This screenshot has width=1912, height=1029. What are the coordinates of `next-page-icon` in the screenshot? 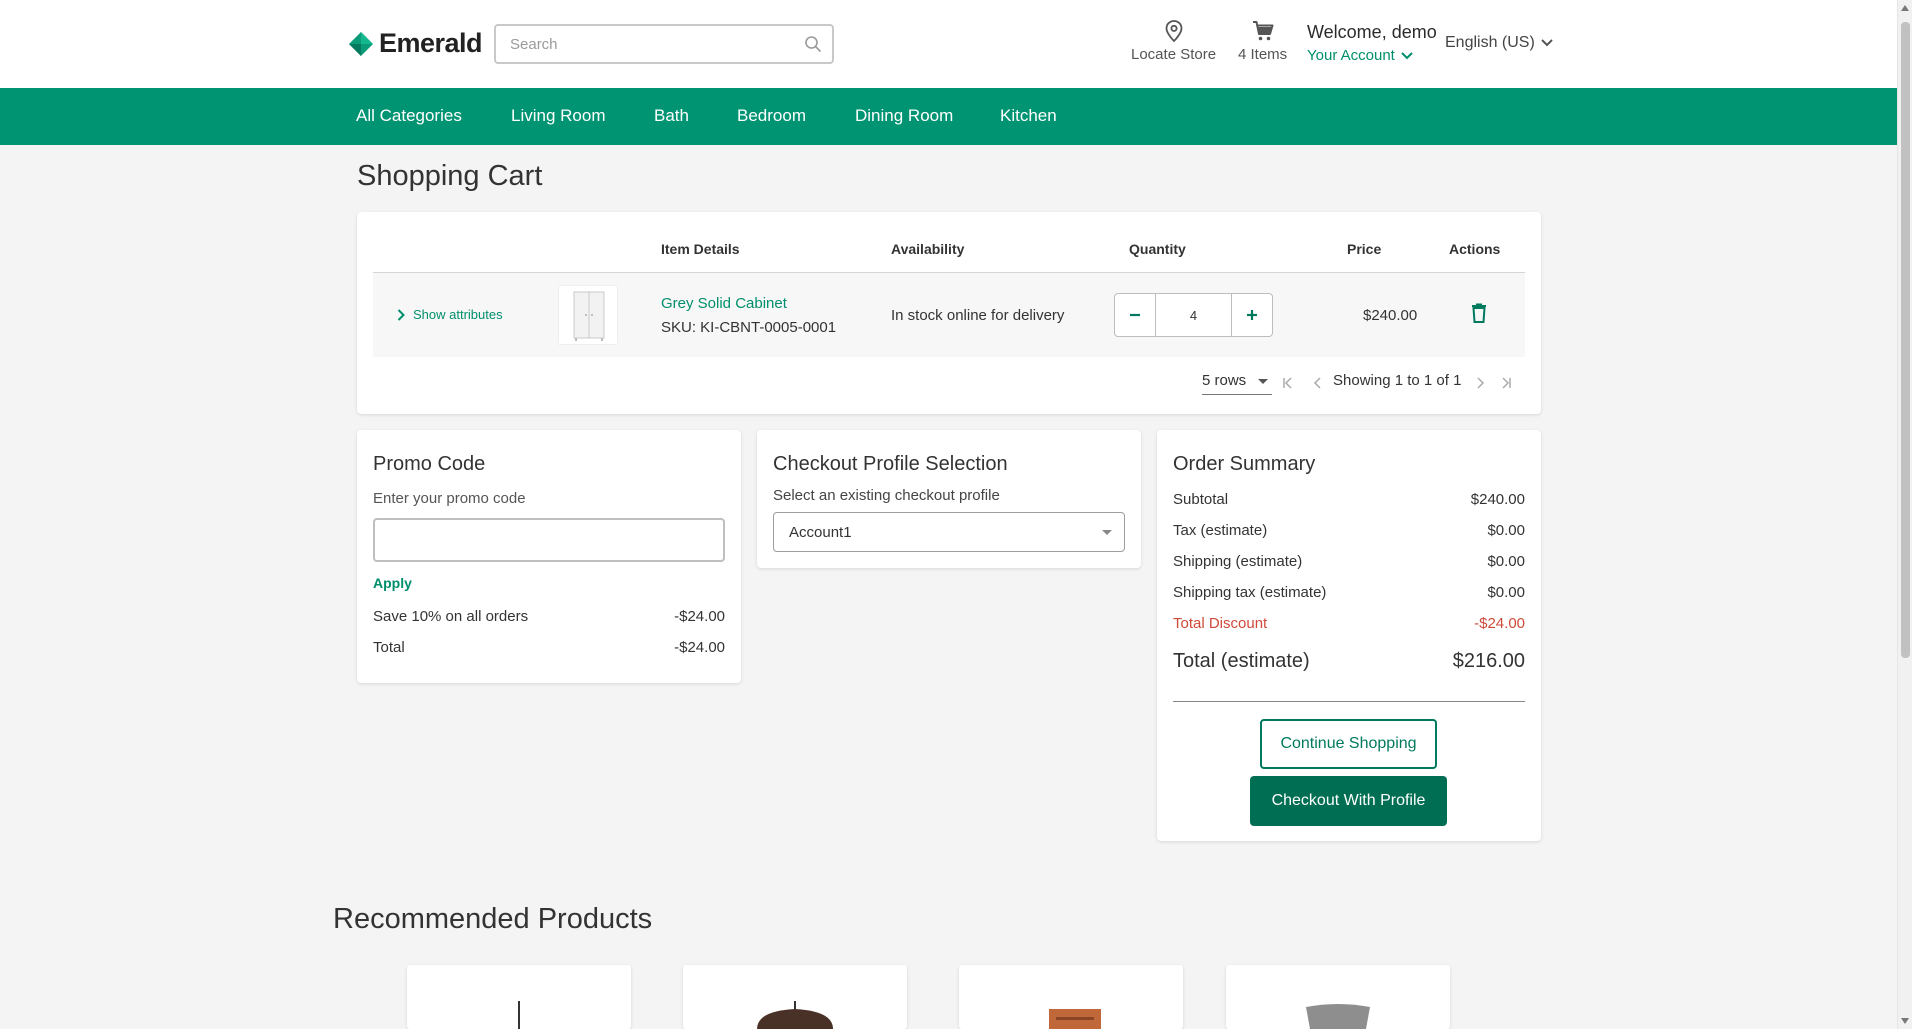 It's located at (1480, 383).